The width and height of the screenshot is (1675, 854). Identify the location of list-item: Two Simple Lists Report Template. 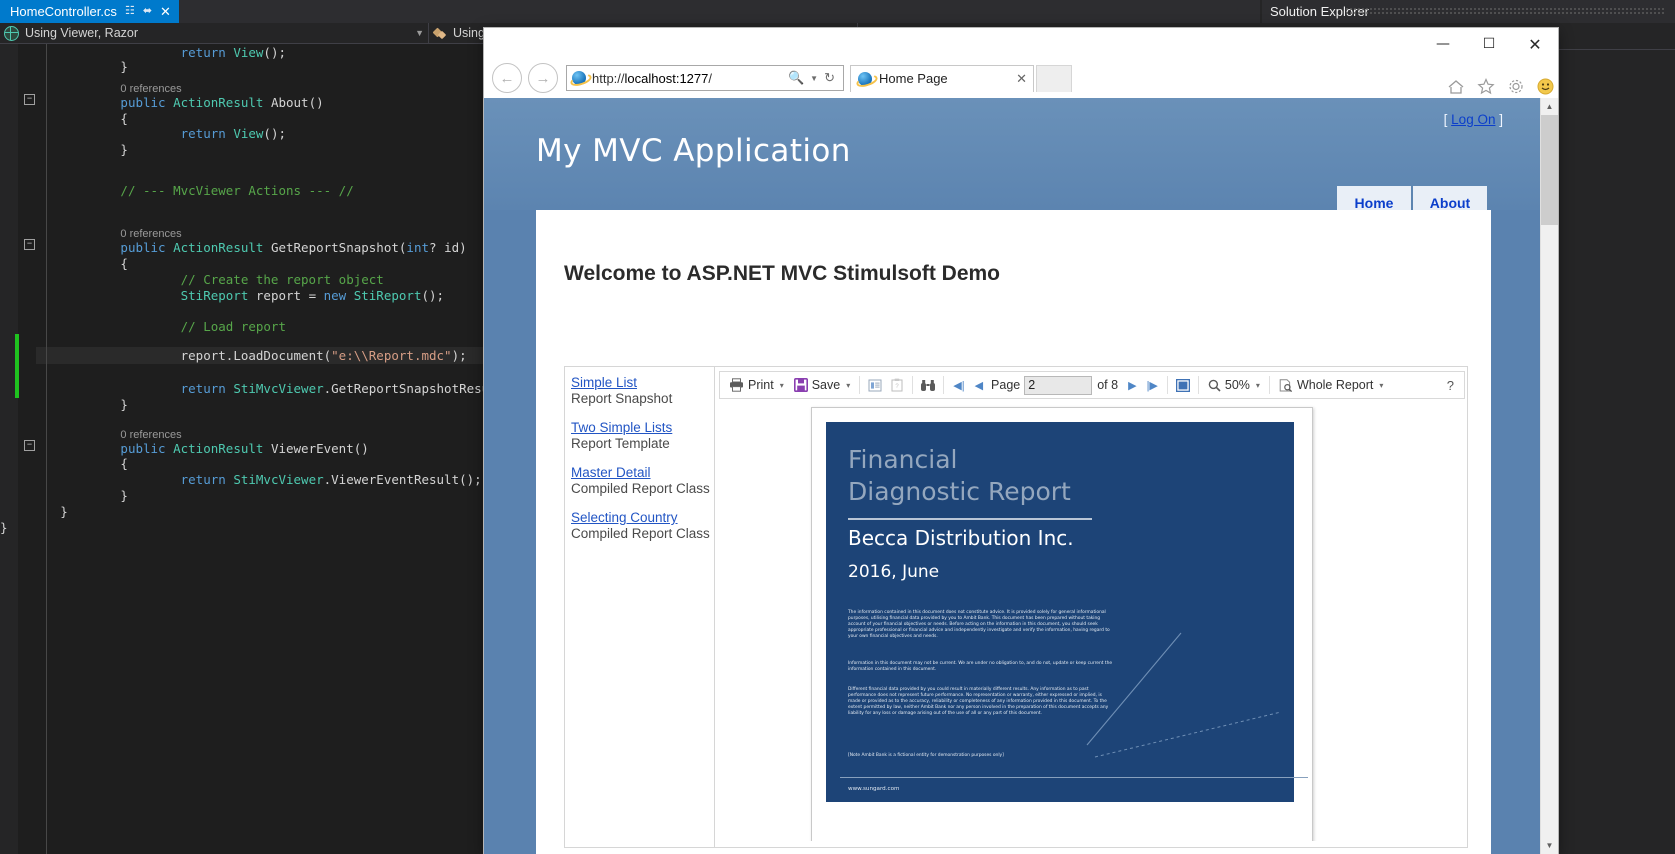
(641, 436).